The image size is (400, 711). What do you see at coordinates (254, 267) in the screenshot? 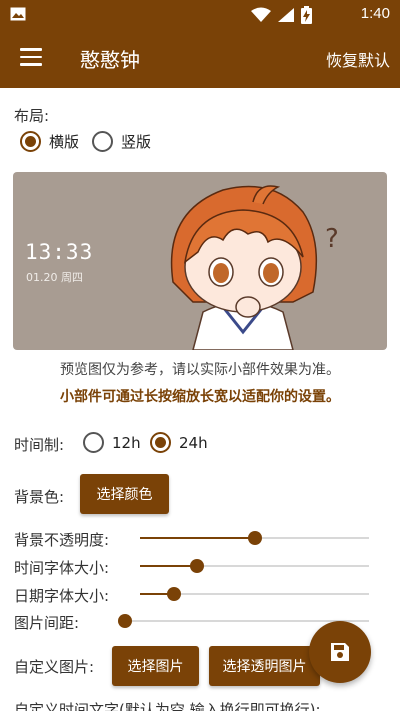
I see `character-illustration: ?` at bounding box center [254, 267].